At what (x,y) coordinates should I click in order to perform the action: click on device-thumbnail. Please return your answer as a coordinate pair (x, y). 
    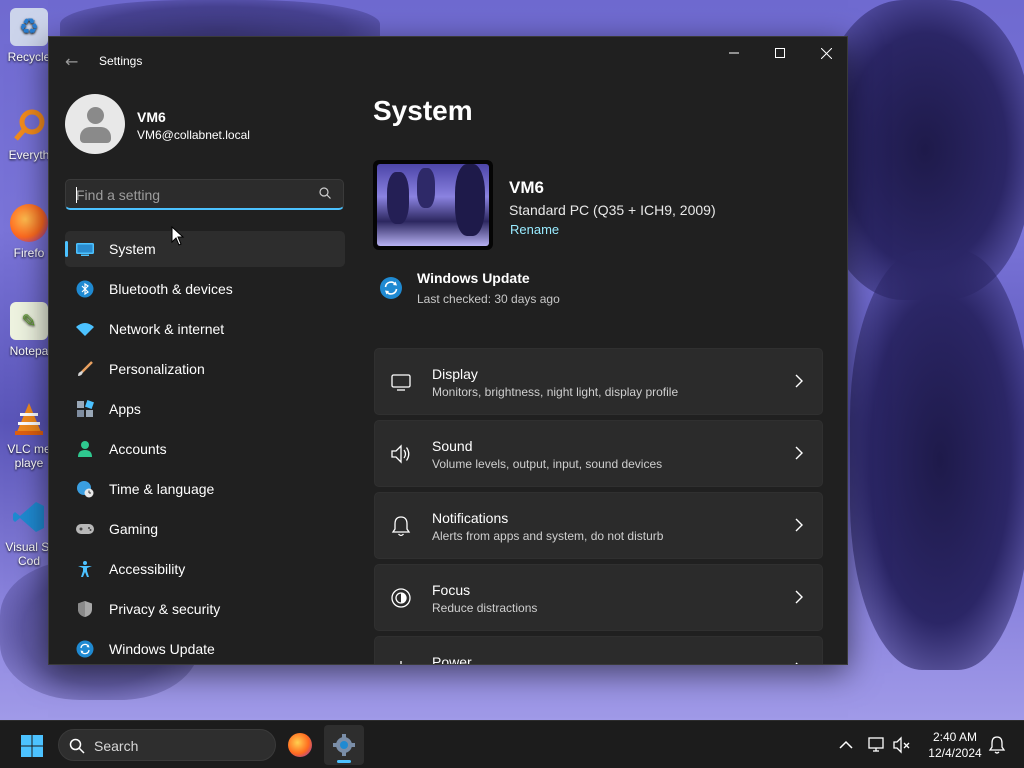
    Looking at the image, I should click on (433, 205).